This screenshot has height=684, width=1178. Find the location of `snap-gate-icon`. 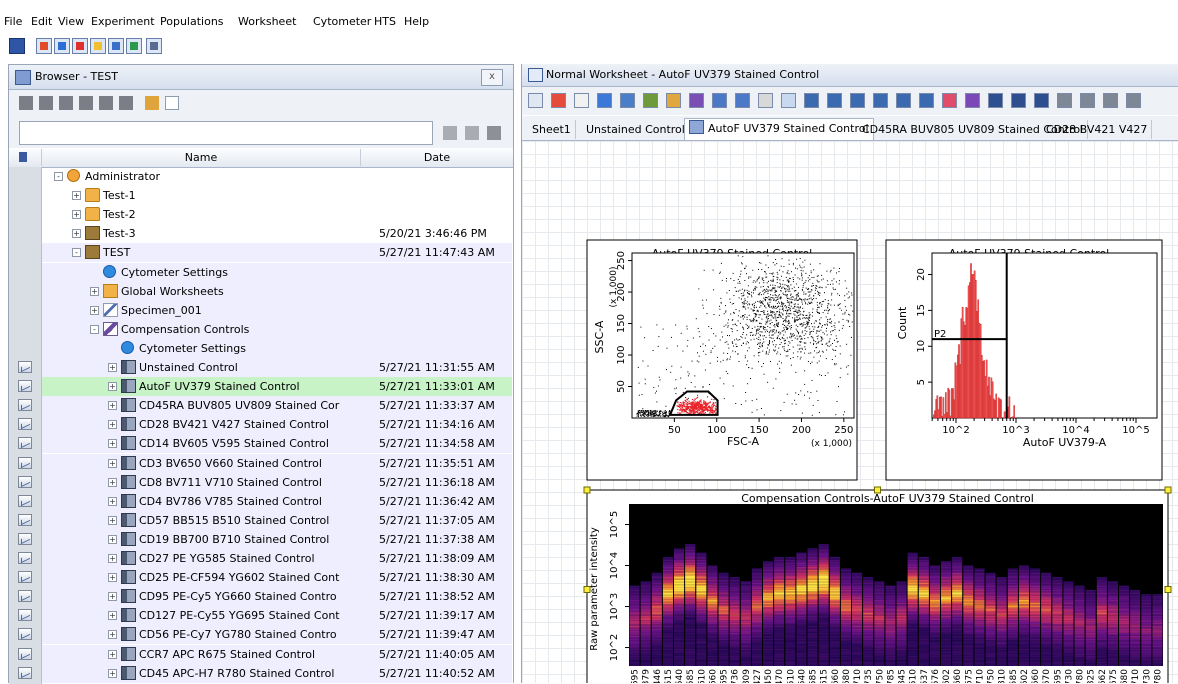

snap-gate-icon is located at coordinates (834, 100).